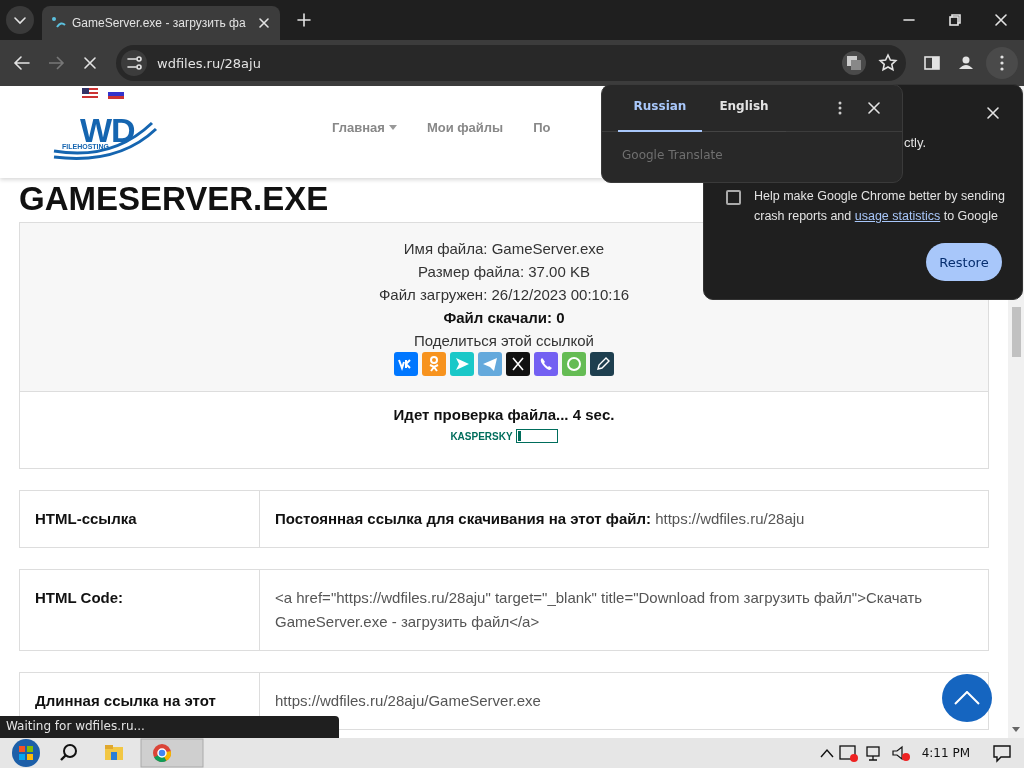 This screenshot has width=1024, height=768. I want to click on pencil-share-icon, so click(602, 364).